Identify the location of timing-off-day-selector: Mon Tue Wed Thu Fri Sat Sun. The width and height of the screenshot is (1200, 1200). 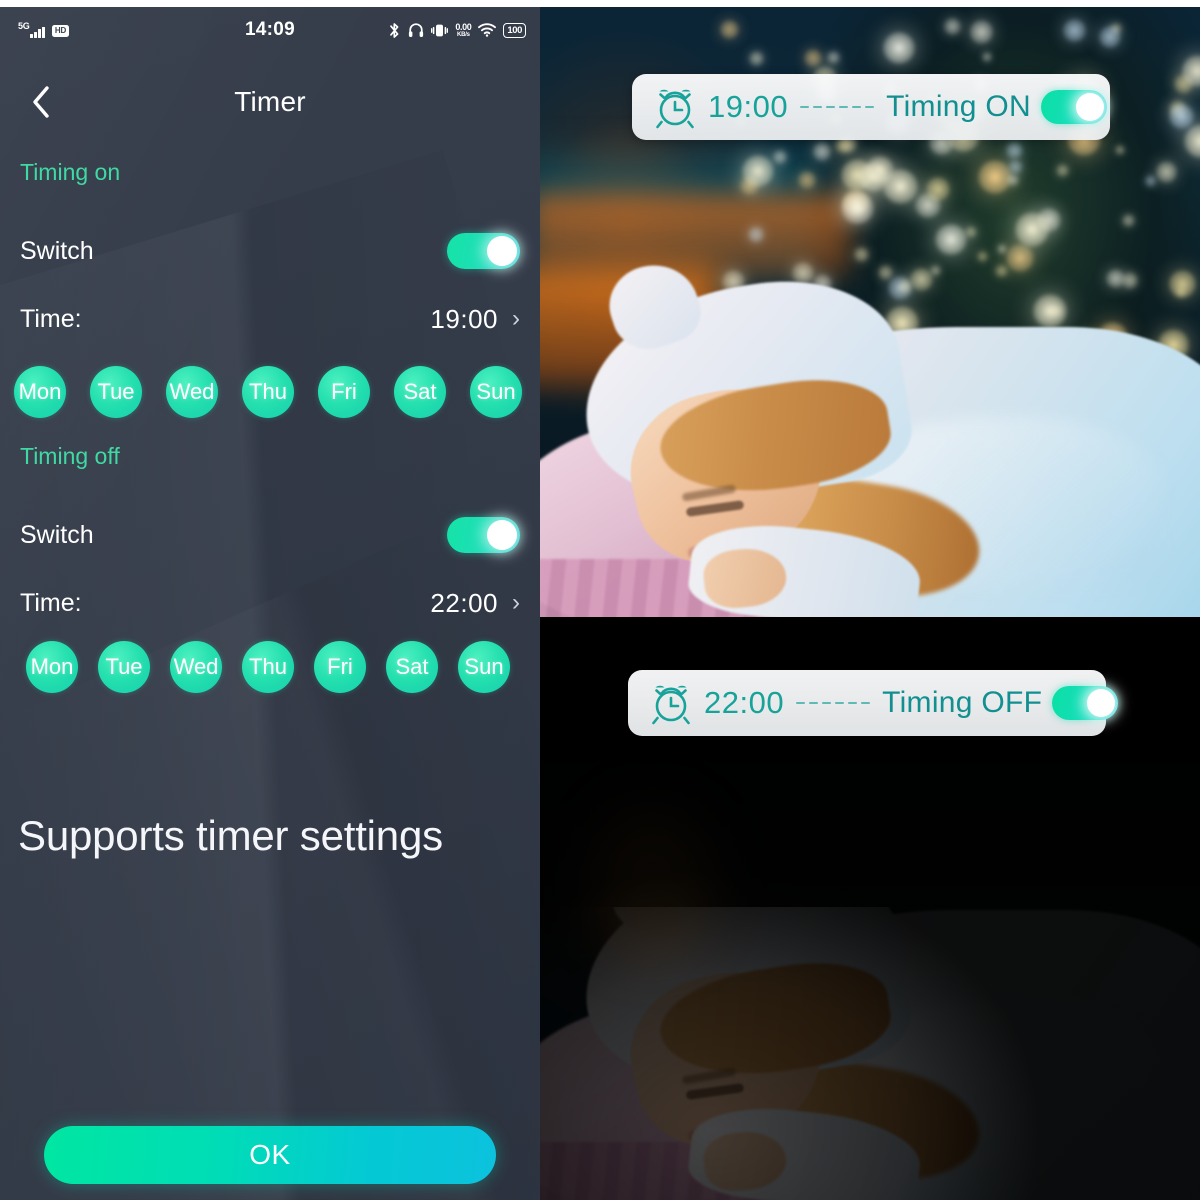
(283, 668).